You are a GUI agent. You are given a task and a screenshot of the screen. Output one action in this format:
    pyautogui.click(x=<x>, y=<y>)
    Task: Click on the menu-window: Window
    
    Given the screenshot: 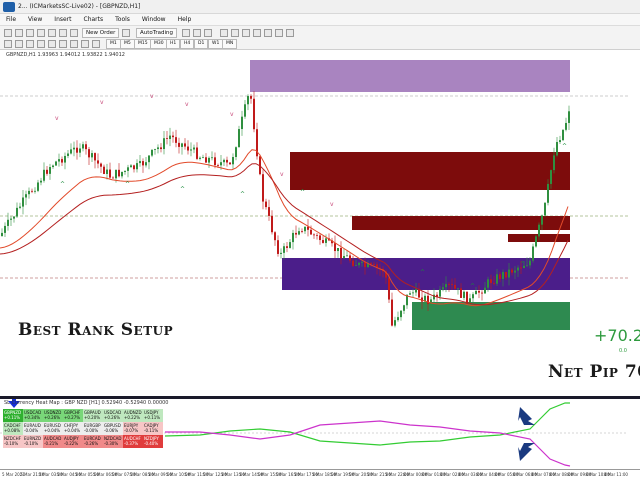 What is the action you would take?
    pyautogui.click(x=154, y=19)
    